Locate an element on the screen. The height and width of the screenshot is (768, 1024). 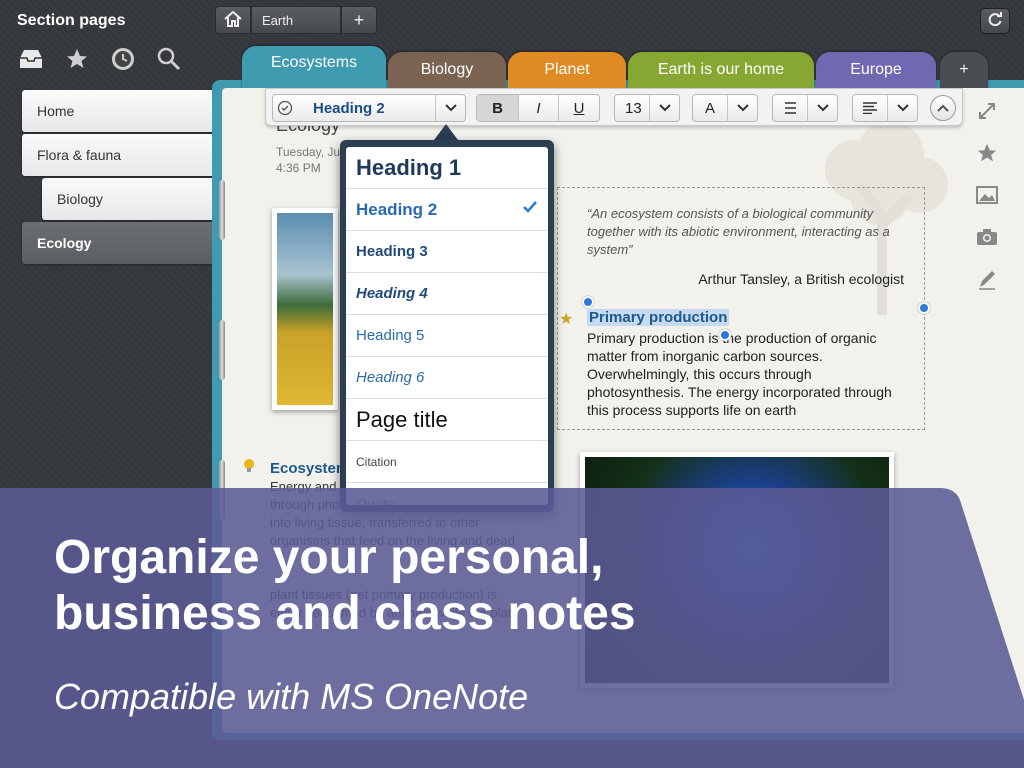
text-style-group: B I U is located at coordinates (538, 108).